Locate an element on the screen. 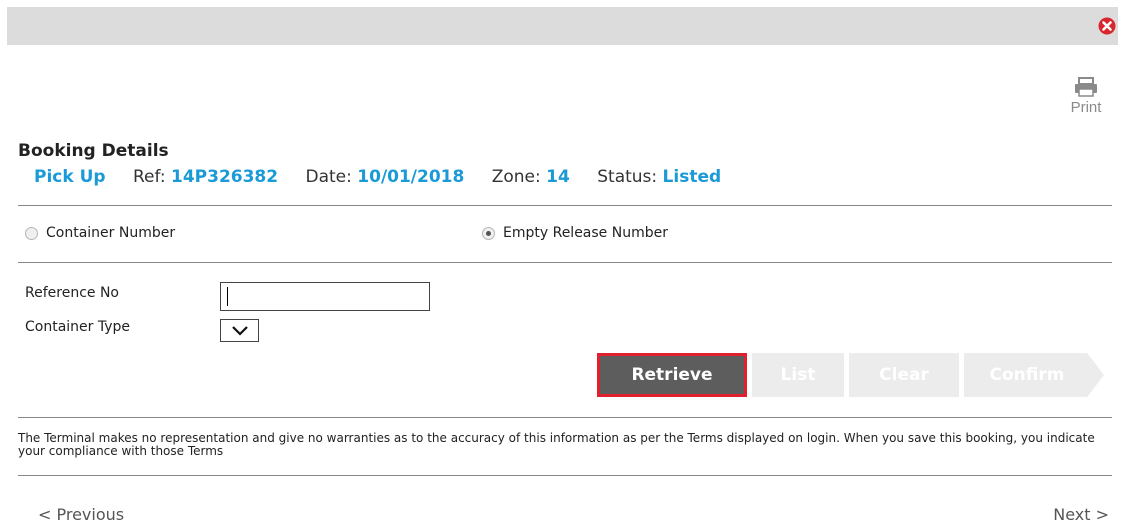 The height and width of the screenshot is (527, 1125). status-label: Status: is located at coordinates (627, 177).